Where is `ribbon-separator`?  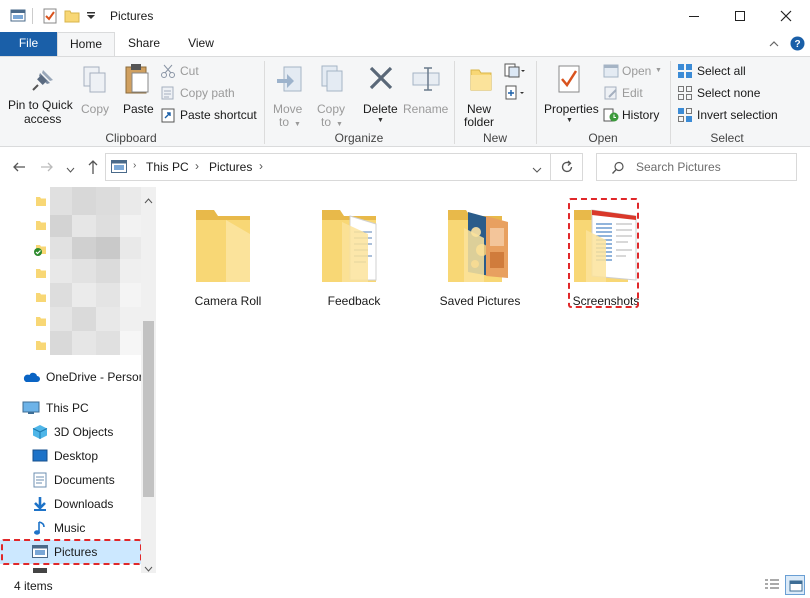
ribbon-separator is located at coordinates (536, 102).